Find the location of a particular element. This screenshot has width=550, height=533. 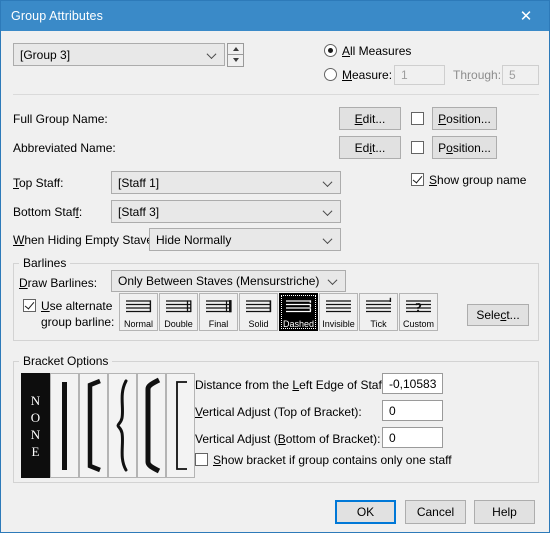

barline-style-label: Solid is located at coordinates (258, 324).